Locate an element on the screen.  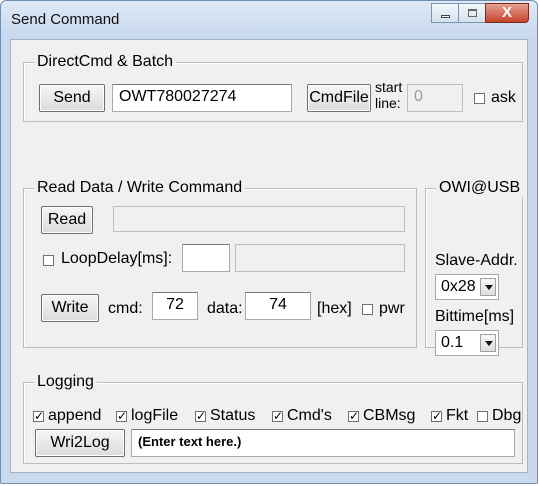
log-text-input: (Enter text here.) is located at coordinates (323, 443).